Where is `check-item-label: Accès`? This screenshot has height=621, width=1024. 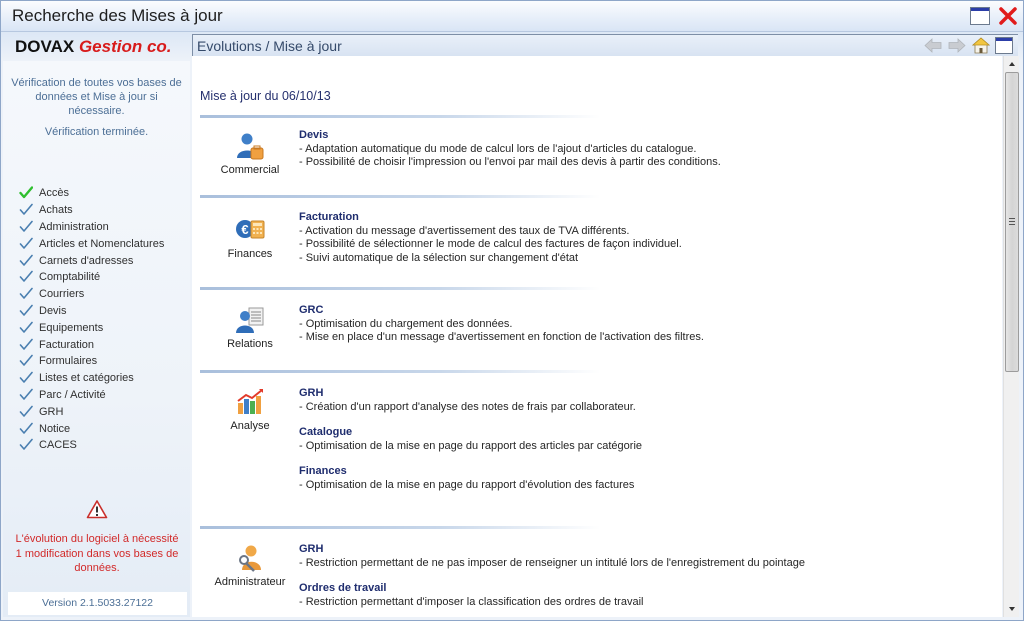
check-item-label: Accès is located at coordinates (54, 193).